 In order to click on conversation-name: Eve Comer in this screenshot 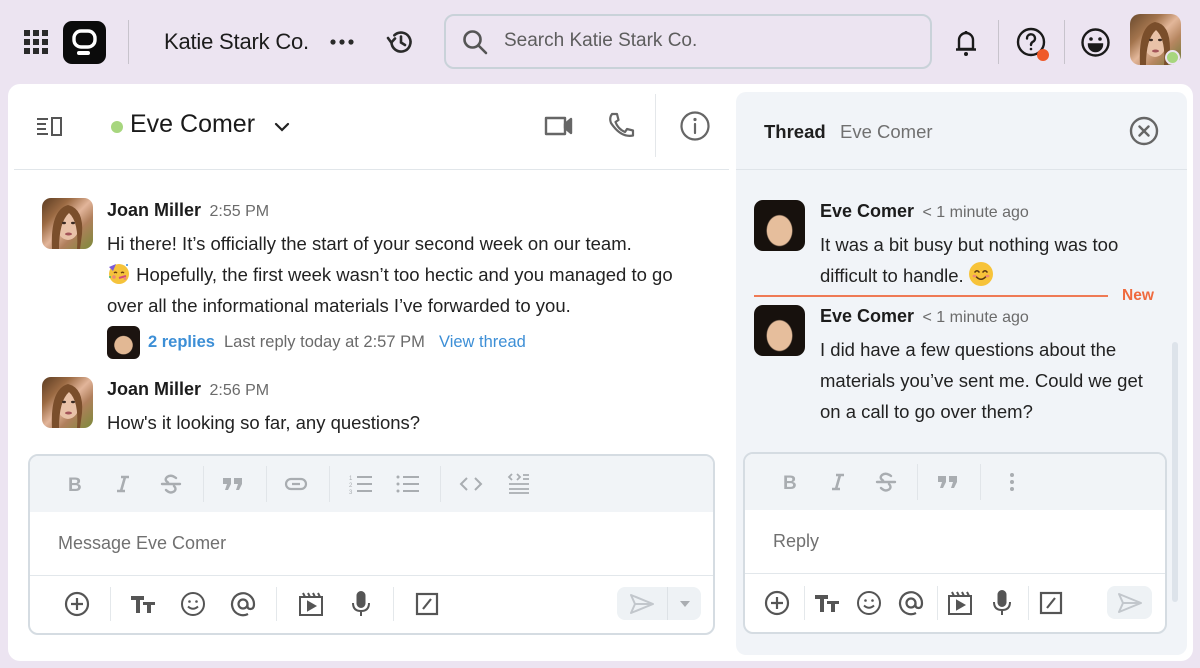, I will do `click(192, 124)`.